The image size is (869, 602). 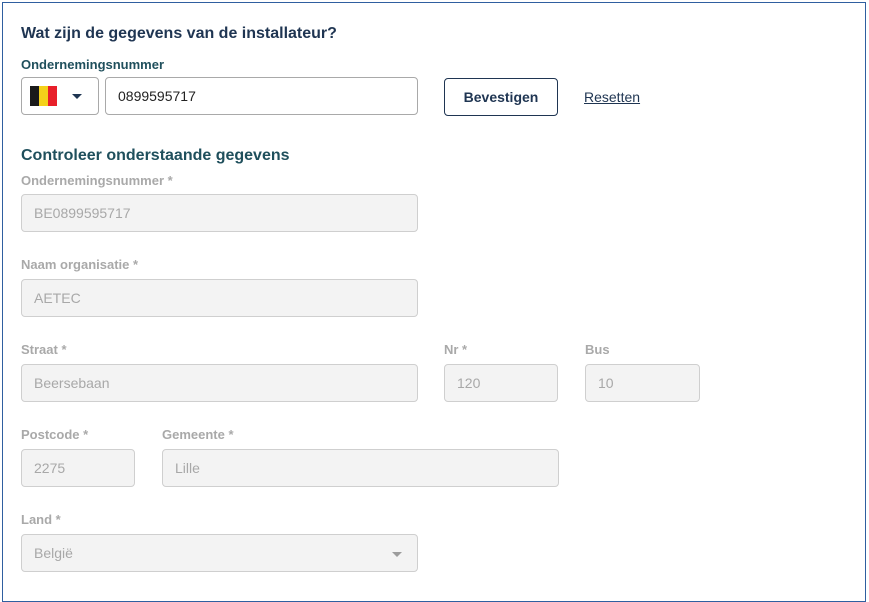 I want to click on municipality-field: Lille, so click(x=360, y=468).